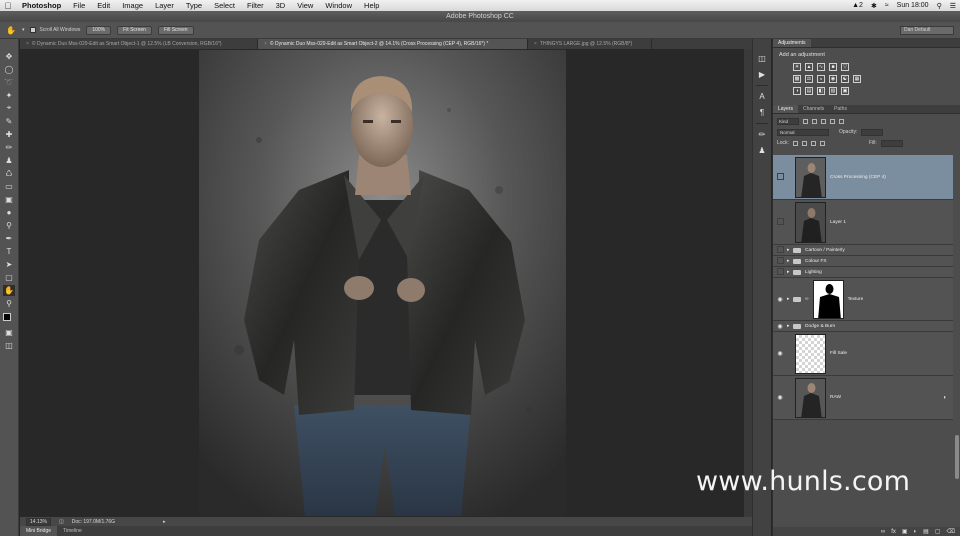 The width and height of the screenshot is (960, 536). Describe the element at coordinates (371, 5) in the screenshot. I see `menu-help: Help` at that location.